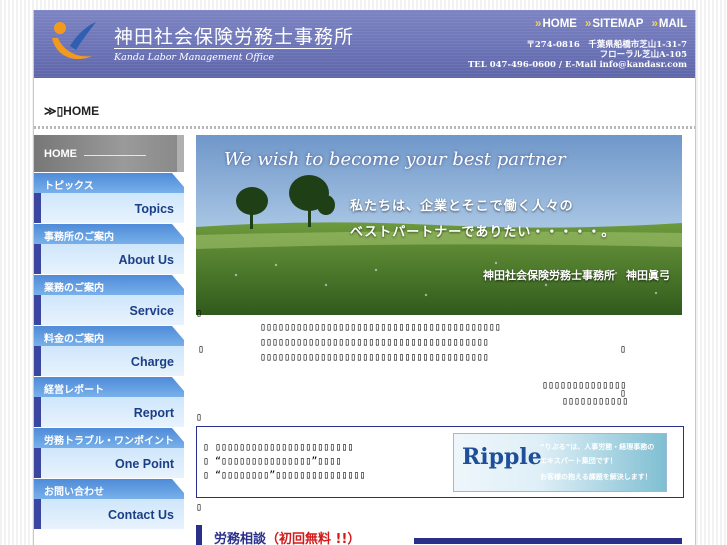 The height and width of the screenshot is (545, 727). I want to click on sidebar-item-jp-label: 料金のご案内, so click(74, 339).